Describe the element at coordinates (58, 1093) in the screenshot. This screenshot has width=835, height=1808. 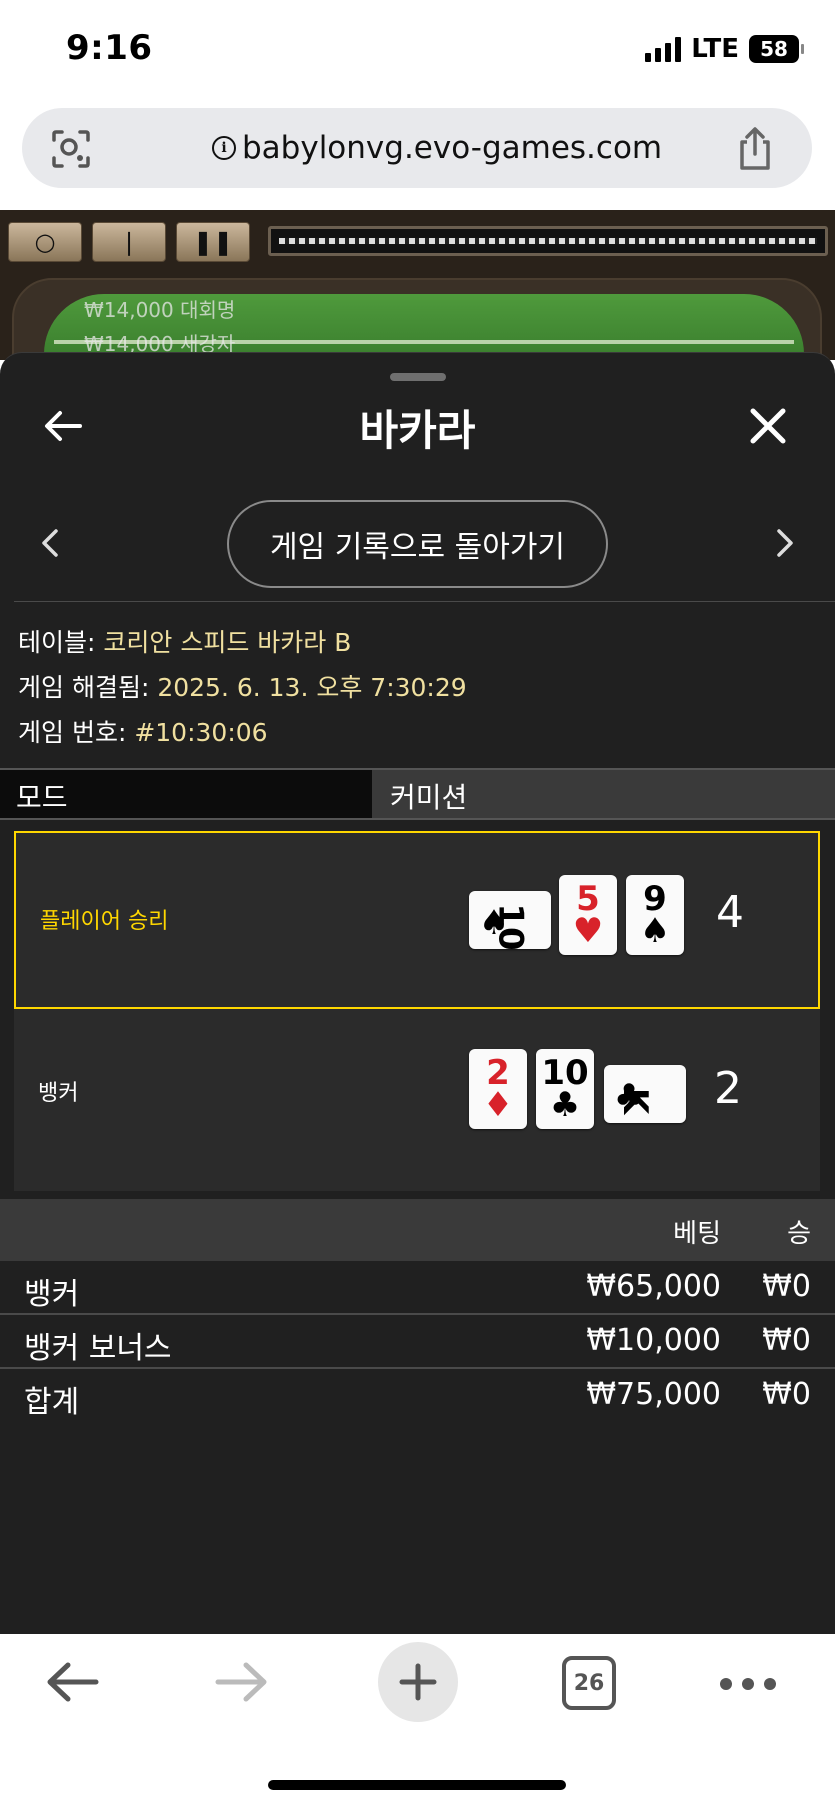
I see `hand-label: 뱅커` at that location.